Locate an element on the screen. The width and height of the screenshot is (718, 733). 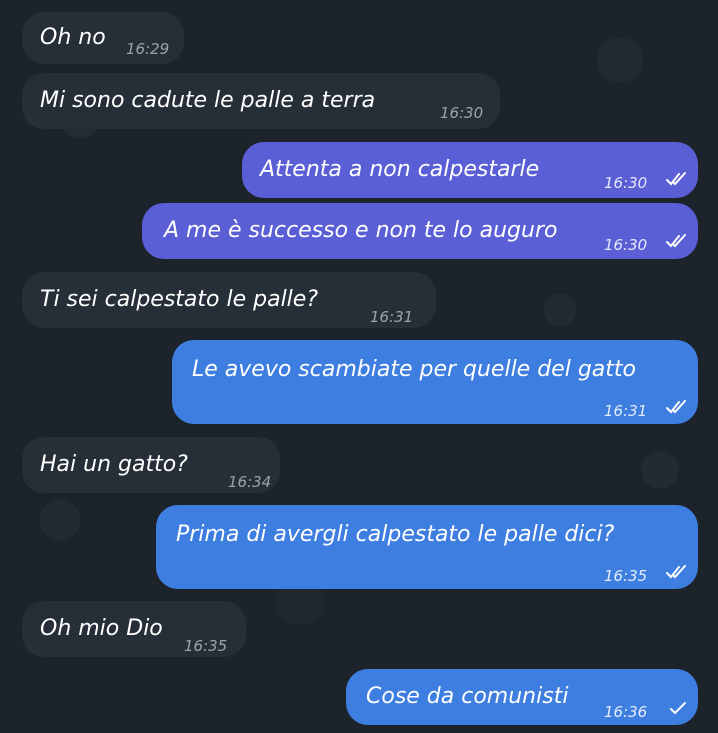
message-outgoing: Cose da comunisti 16:36 is located at coordinates (522, 697).